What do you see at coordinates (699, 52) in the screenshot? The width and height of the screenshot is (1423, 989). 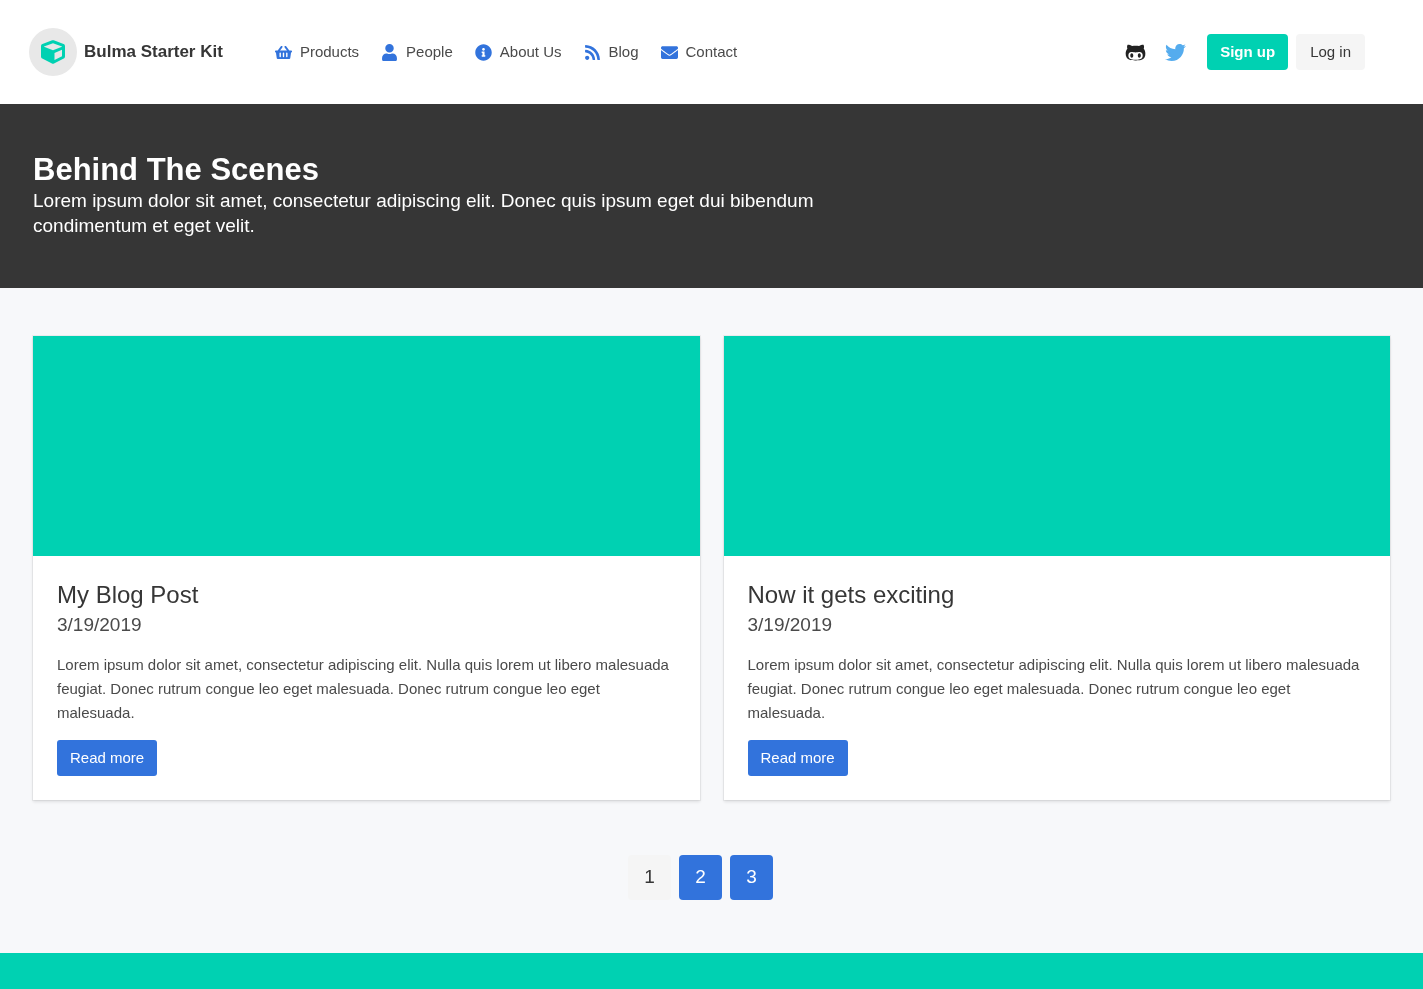 I see `nav-link: Contact` at bounding box center [699, 52].